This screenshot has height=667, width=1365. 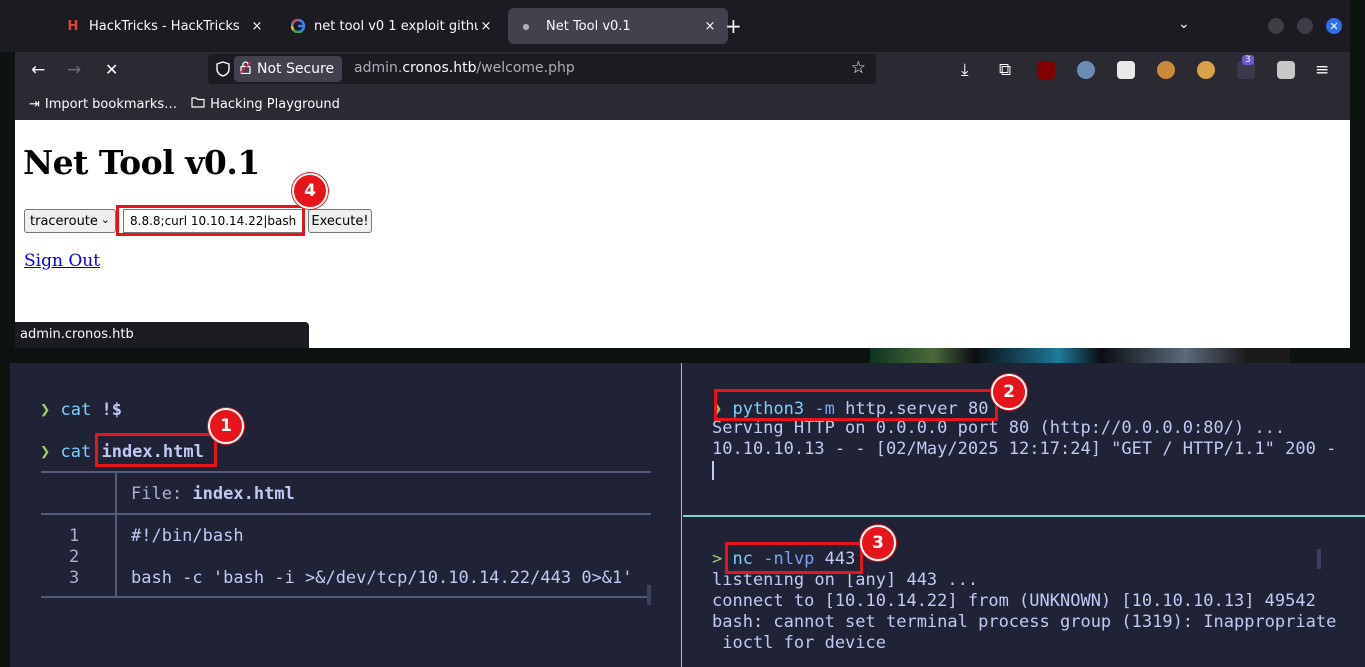 What do you see at coordinates (64, 221) in the screenshot?
I see `select-value: traceroute` at bounding box center [64, 221].